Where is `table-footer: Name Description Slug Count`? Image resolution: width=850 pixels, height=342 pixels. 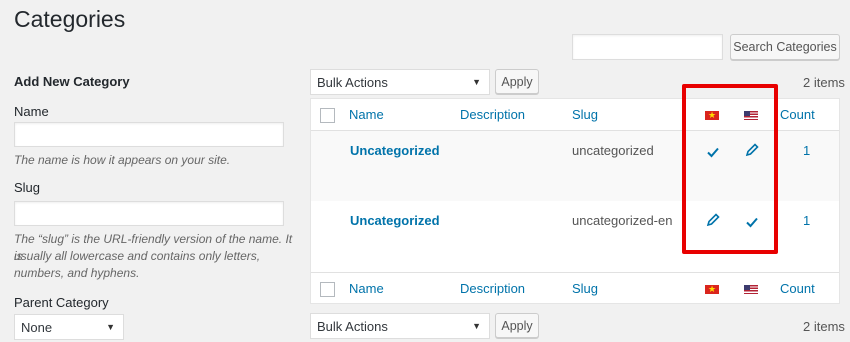 table-footer: Name Description Slug Count is located at coordinates (575, 288).